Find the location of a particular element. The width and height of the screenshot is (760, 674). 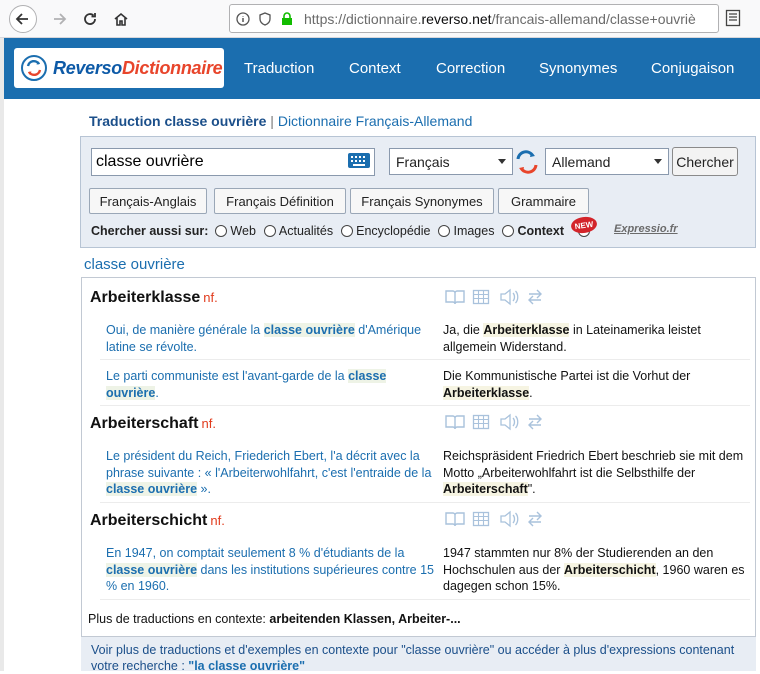

nav-context: Context is located at coordinates (375, 68).